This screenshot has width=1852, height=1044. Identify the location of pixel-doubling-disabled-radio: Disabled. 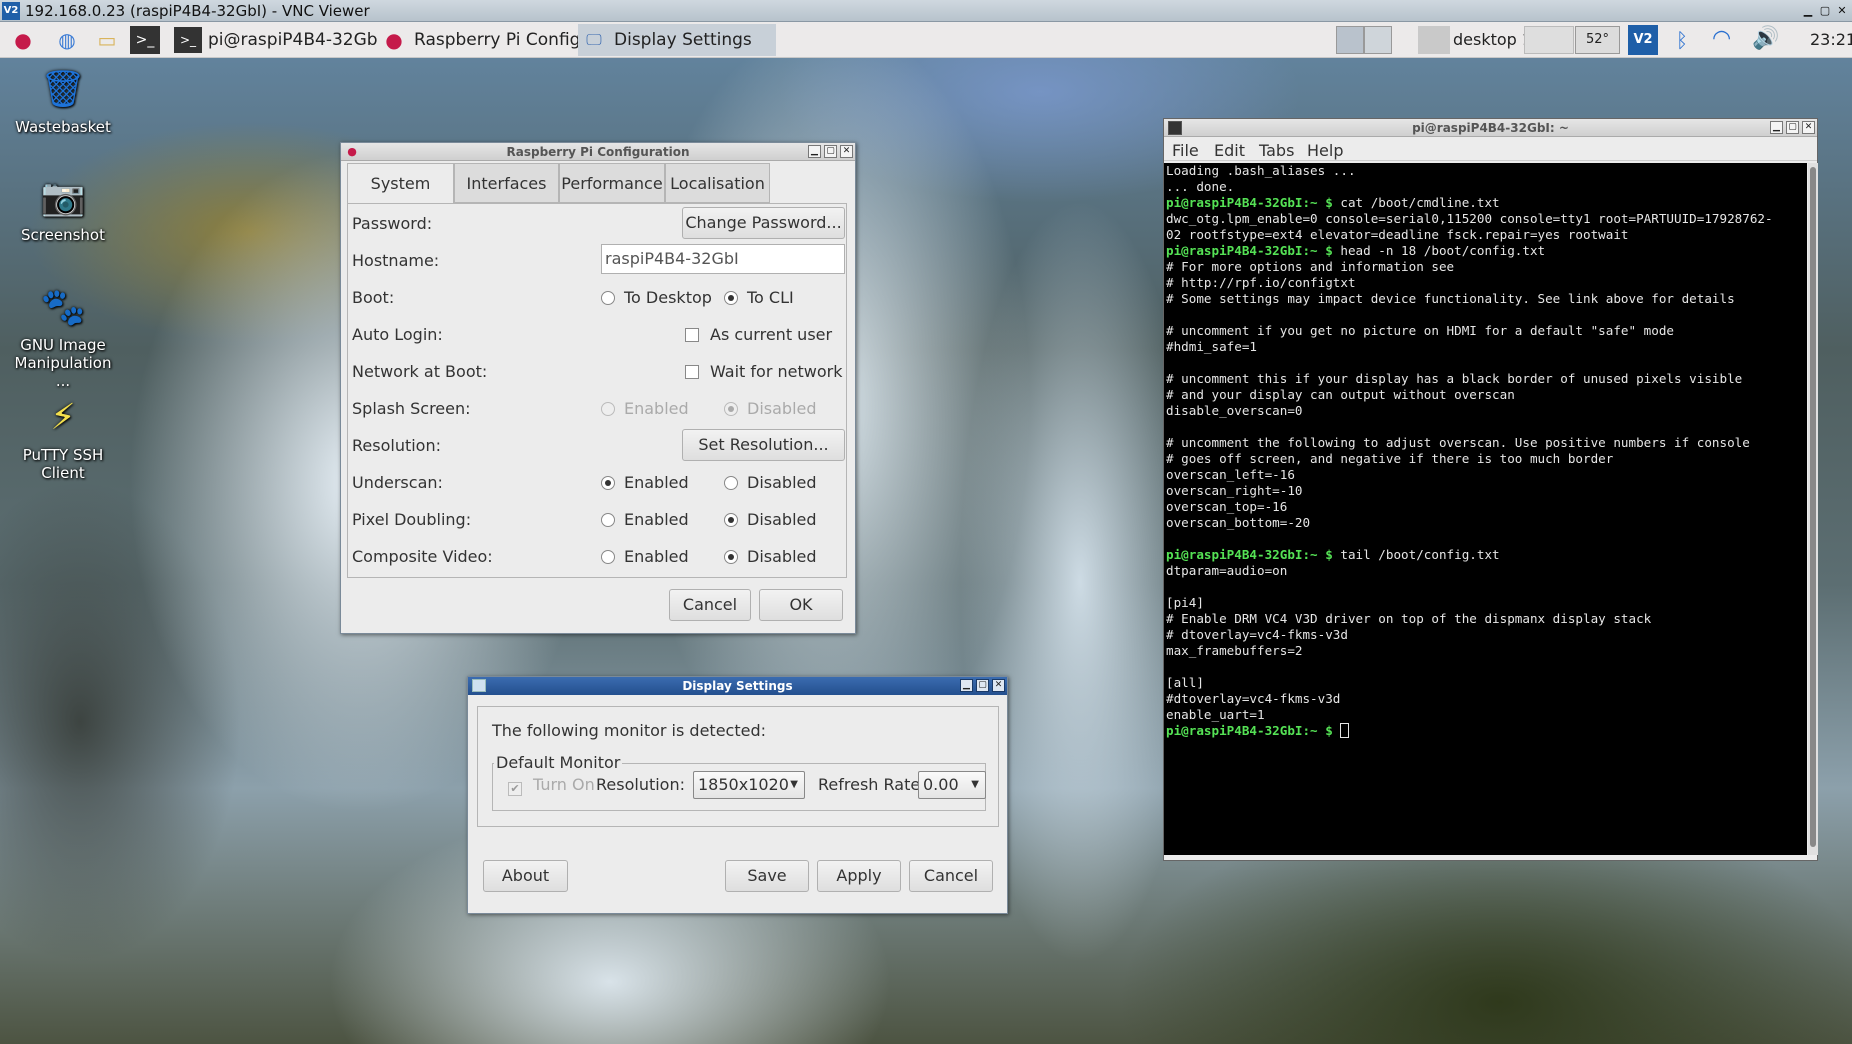
(770, 519).